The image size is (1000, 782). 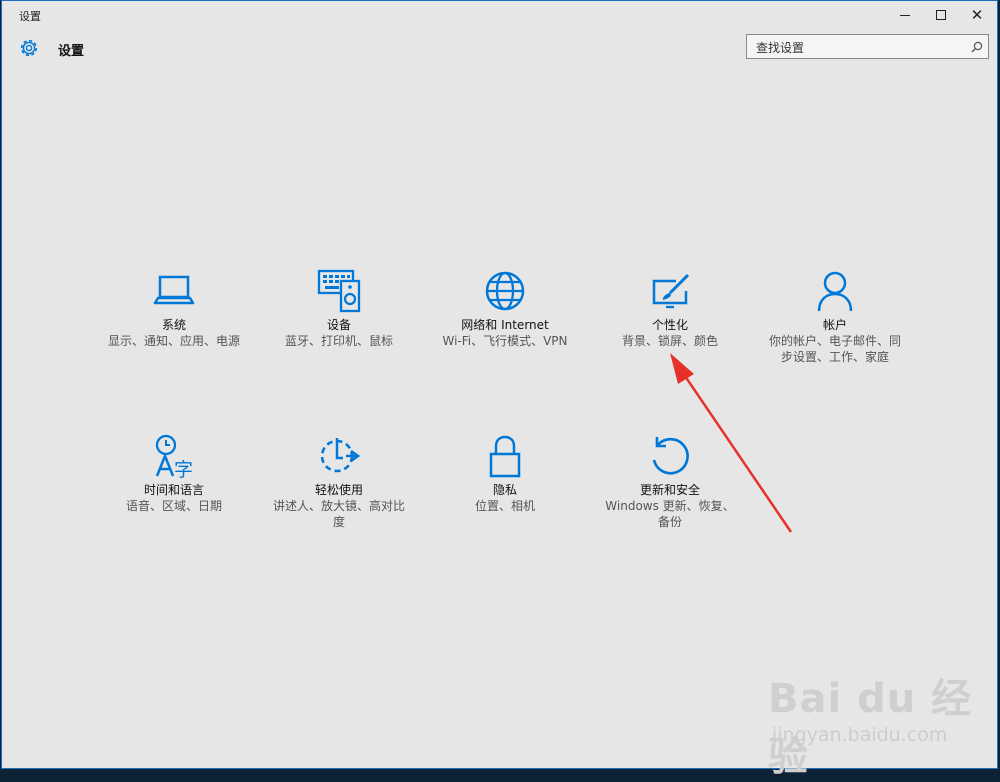 I want to click on watermark: Bai du 经验 jingyan.baidu.com, so click(x=877, y=723).